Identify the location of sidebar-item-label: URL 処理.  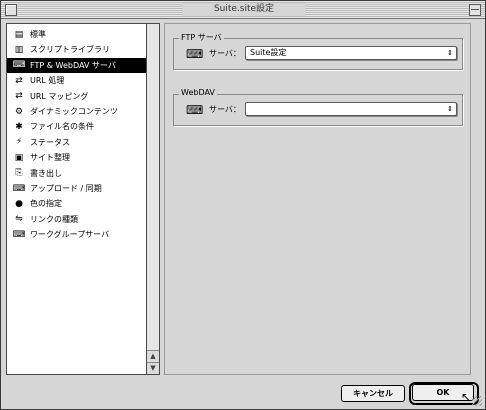
(47, 81).